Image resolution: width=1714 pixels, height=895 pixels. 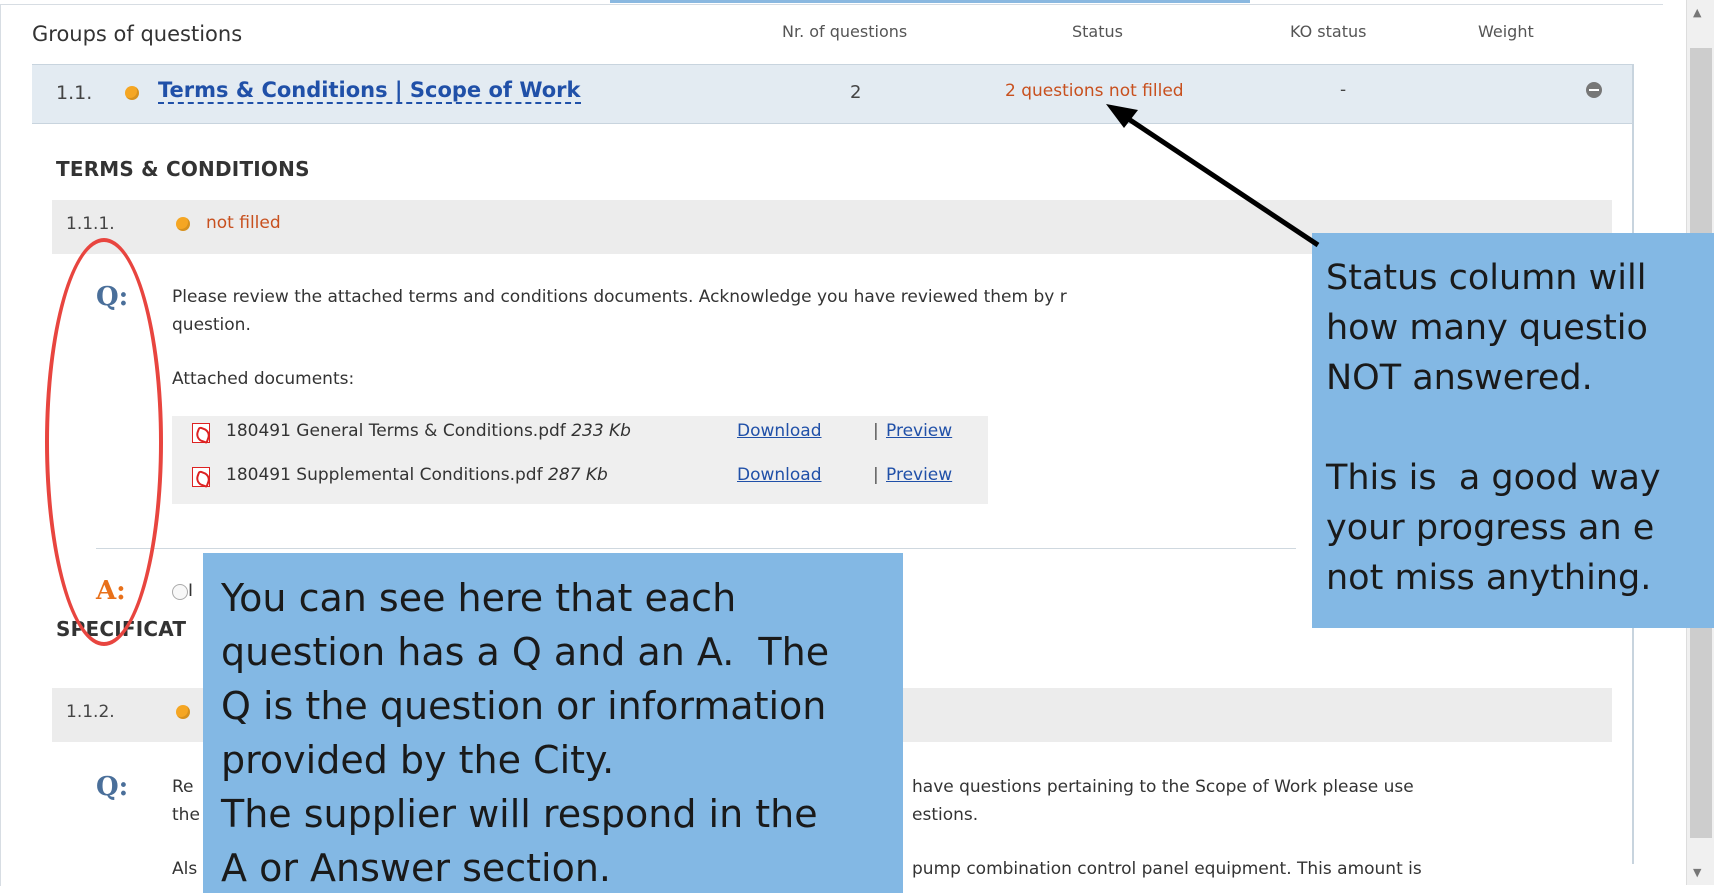 I want to click on top-accent-strip, so click(x=930, y=1).